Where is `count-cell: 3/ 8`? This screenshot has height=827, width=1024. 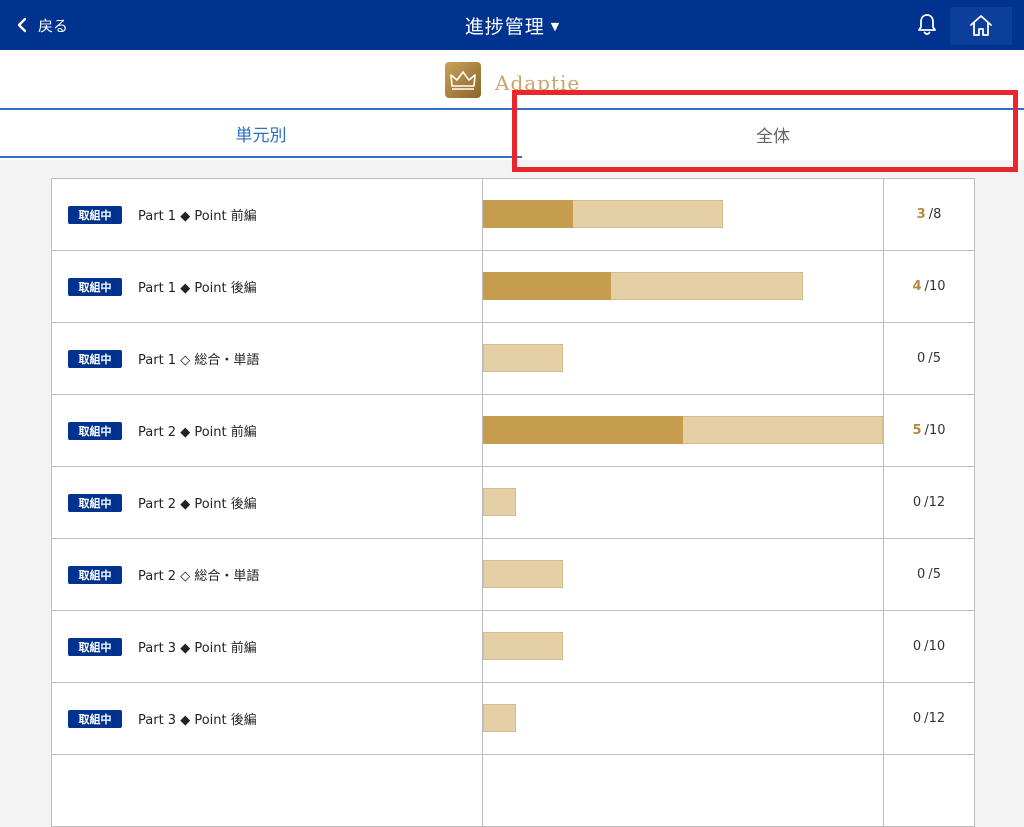 count-cell: 3/ 8 is located at coordinates (929, 214).